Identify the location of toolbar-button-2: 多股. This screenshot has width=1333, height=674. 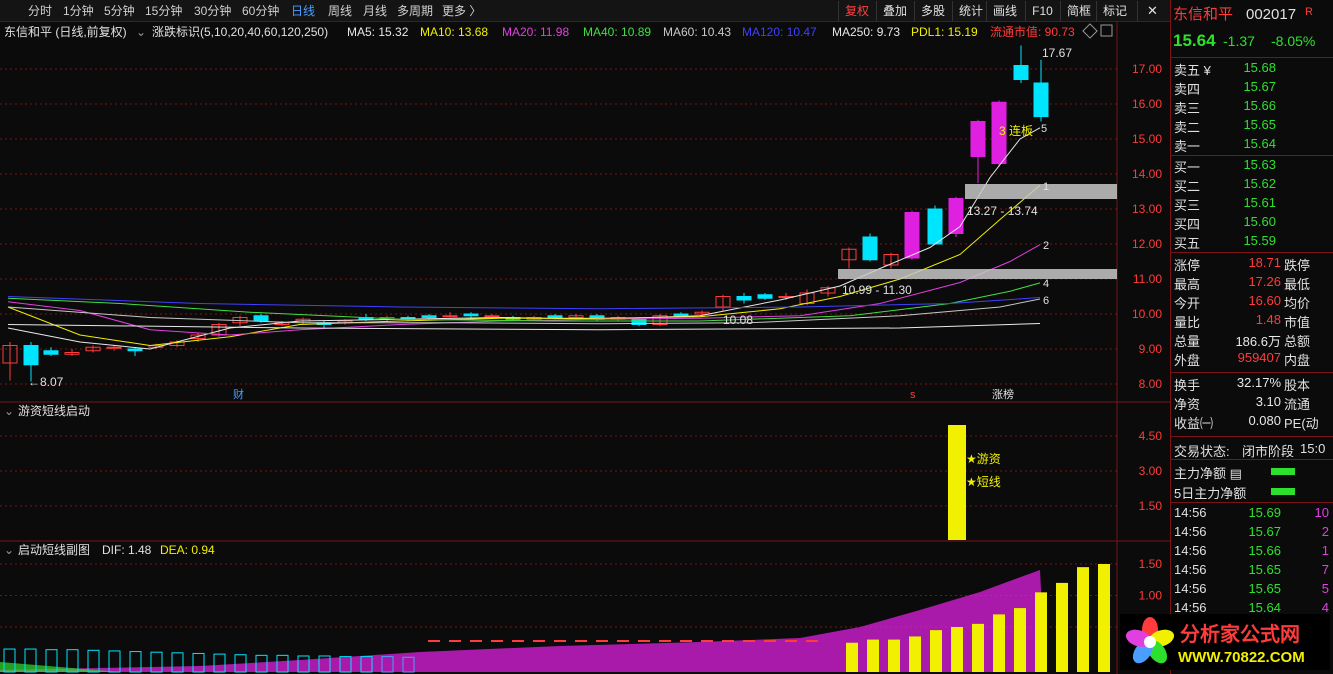
(932, 11).